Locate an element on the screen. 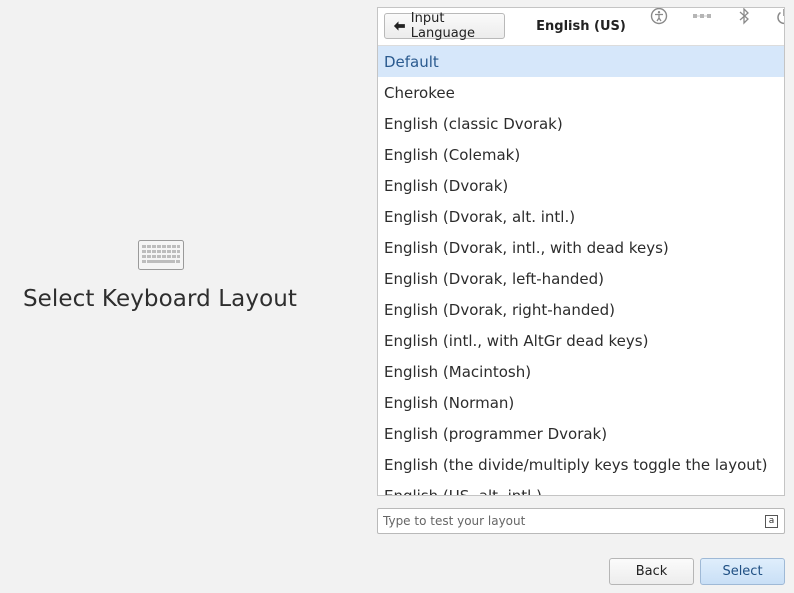  back-button: Back is located at coordinates (651, 571).